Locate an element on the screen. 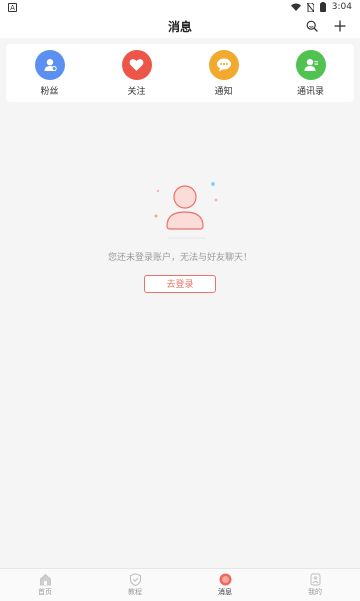 Image resolution: width=360 pixels, height=601 pixels. shortcut-label: 通讯录 is located at coordinates (310, 91).